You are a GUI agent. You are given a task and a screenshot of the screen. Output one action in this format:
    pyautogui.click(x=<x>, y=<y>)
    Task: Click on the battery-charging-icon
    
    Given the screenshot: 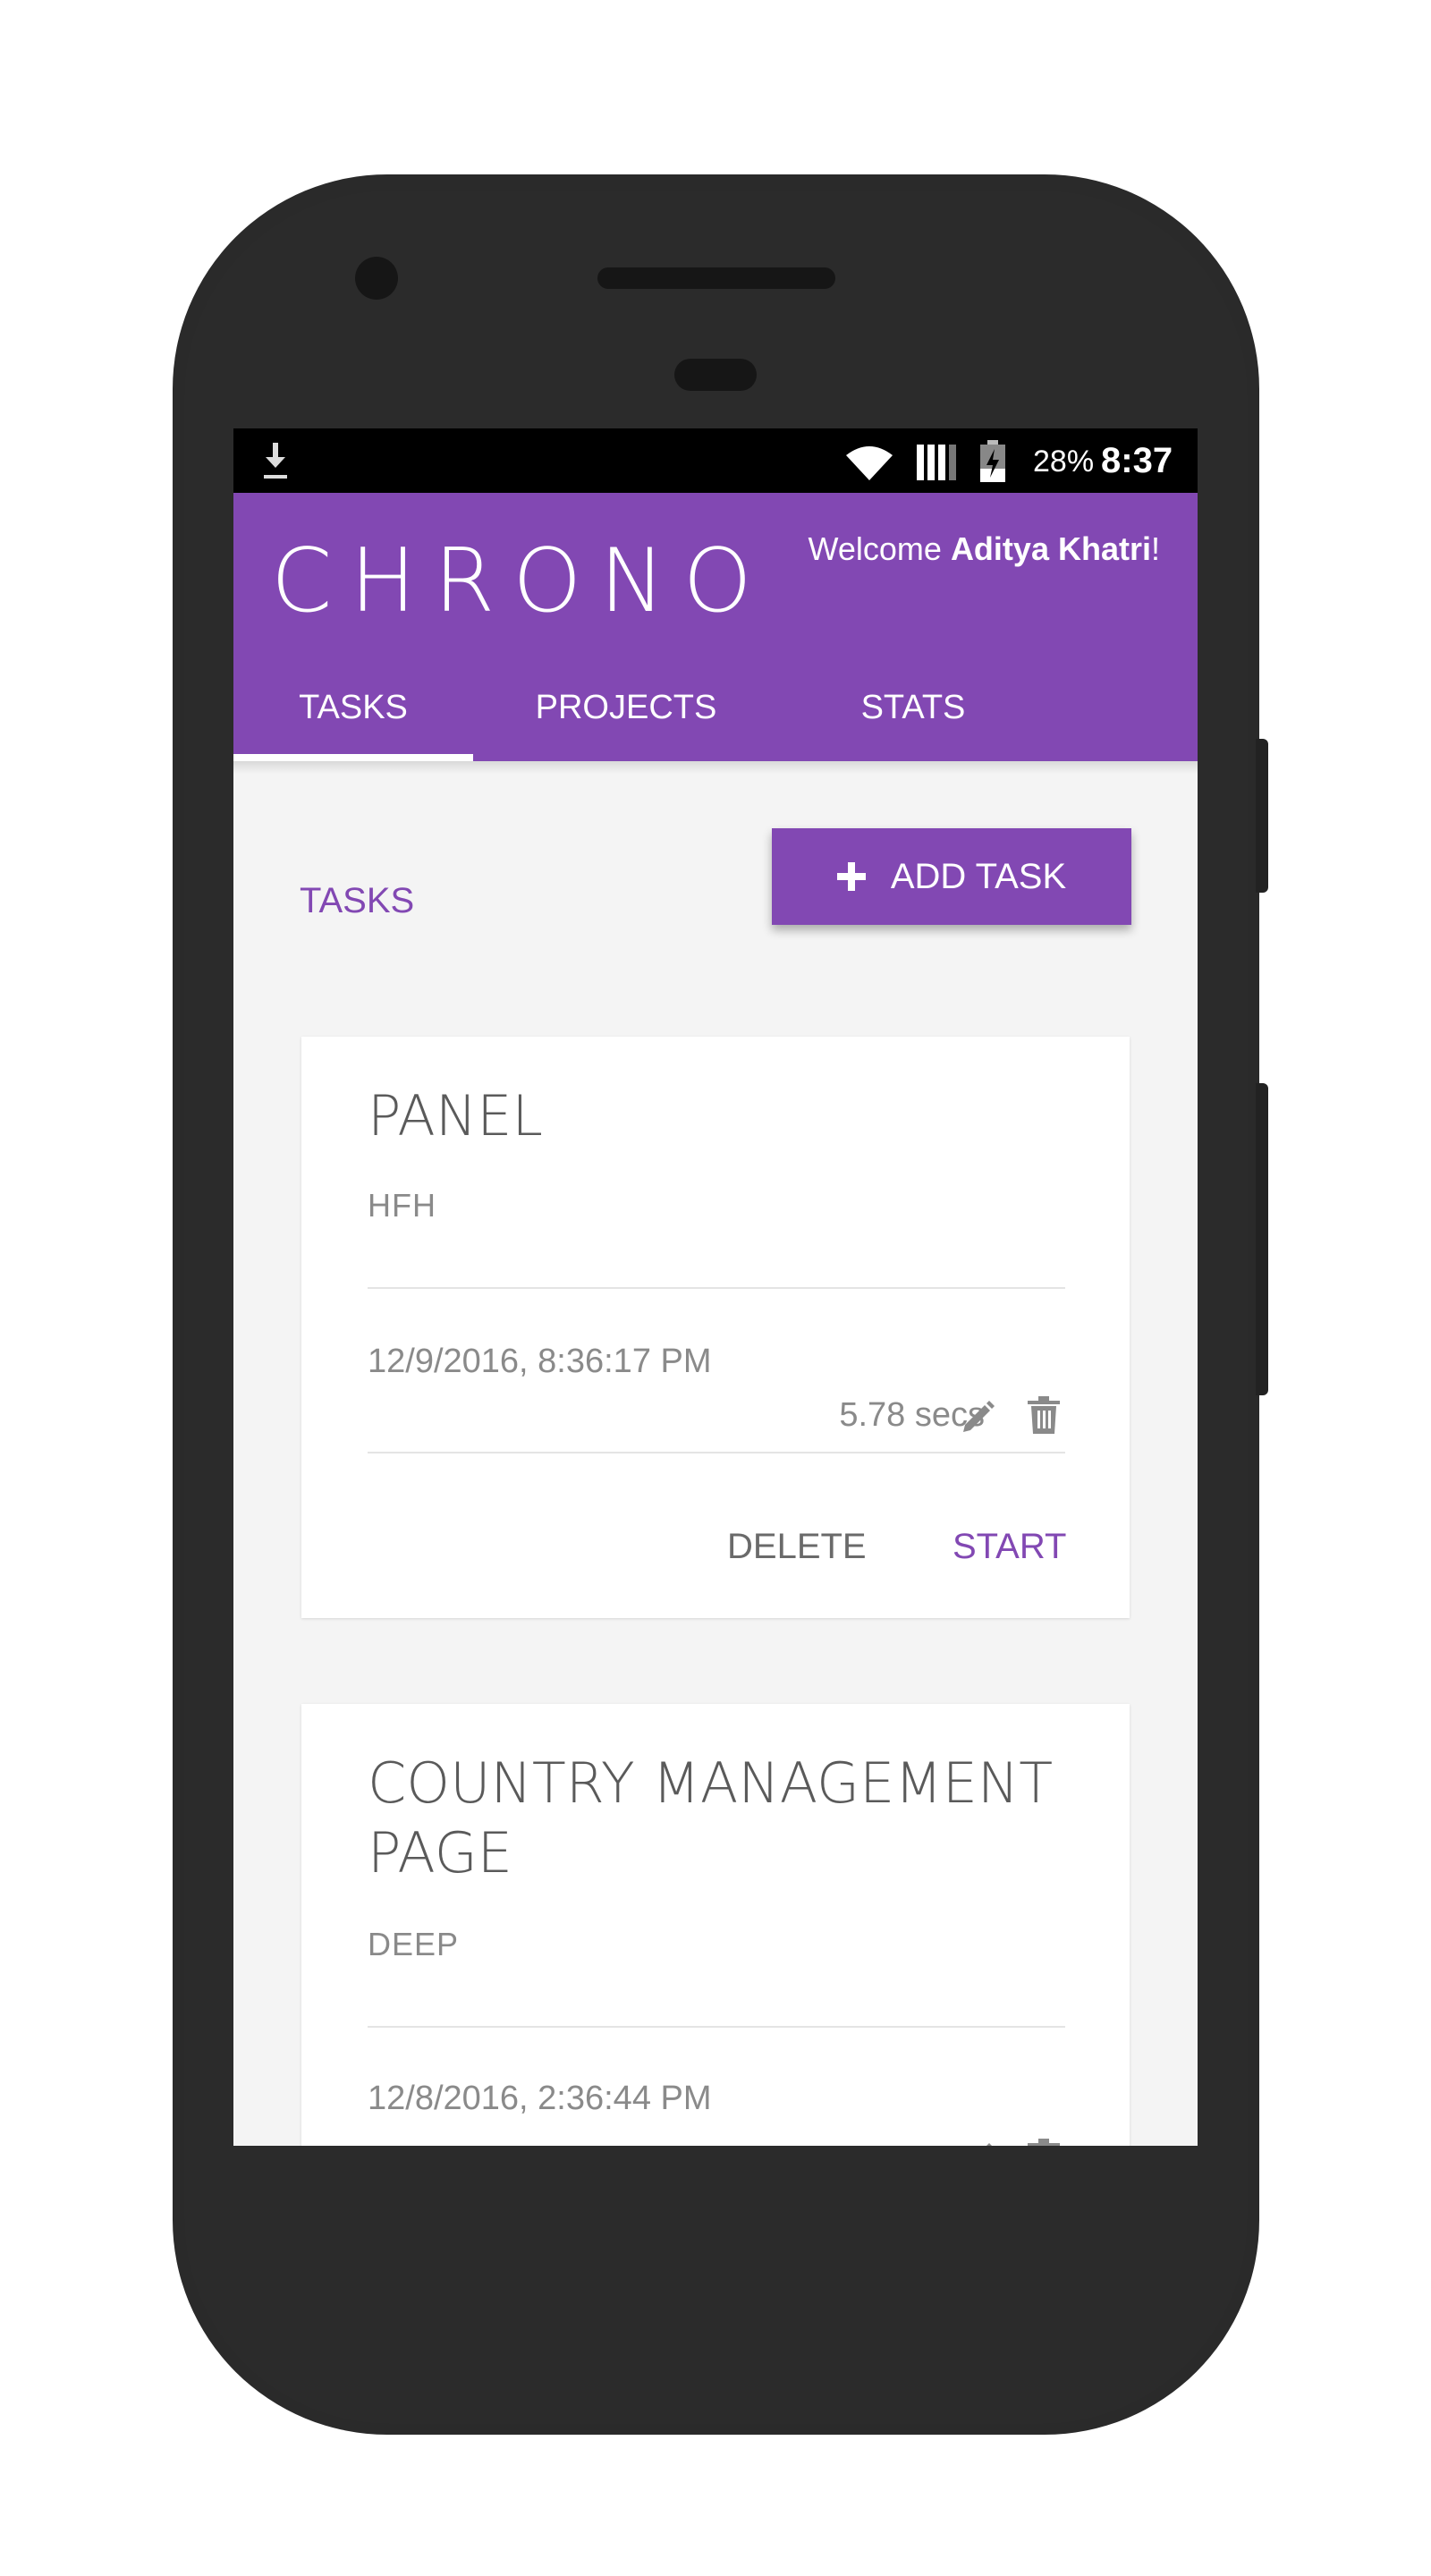 What is the action you would take?
    pyautogui.click(x=992, y=461)
    